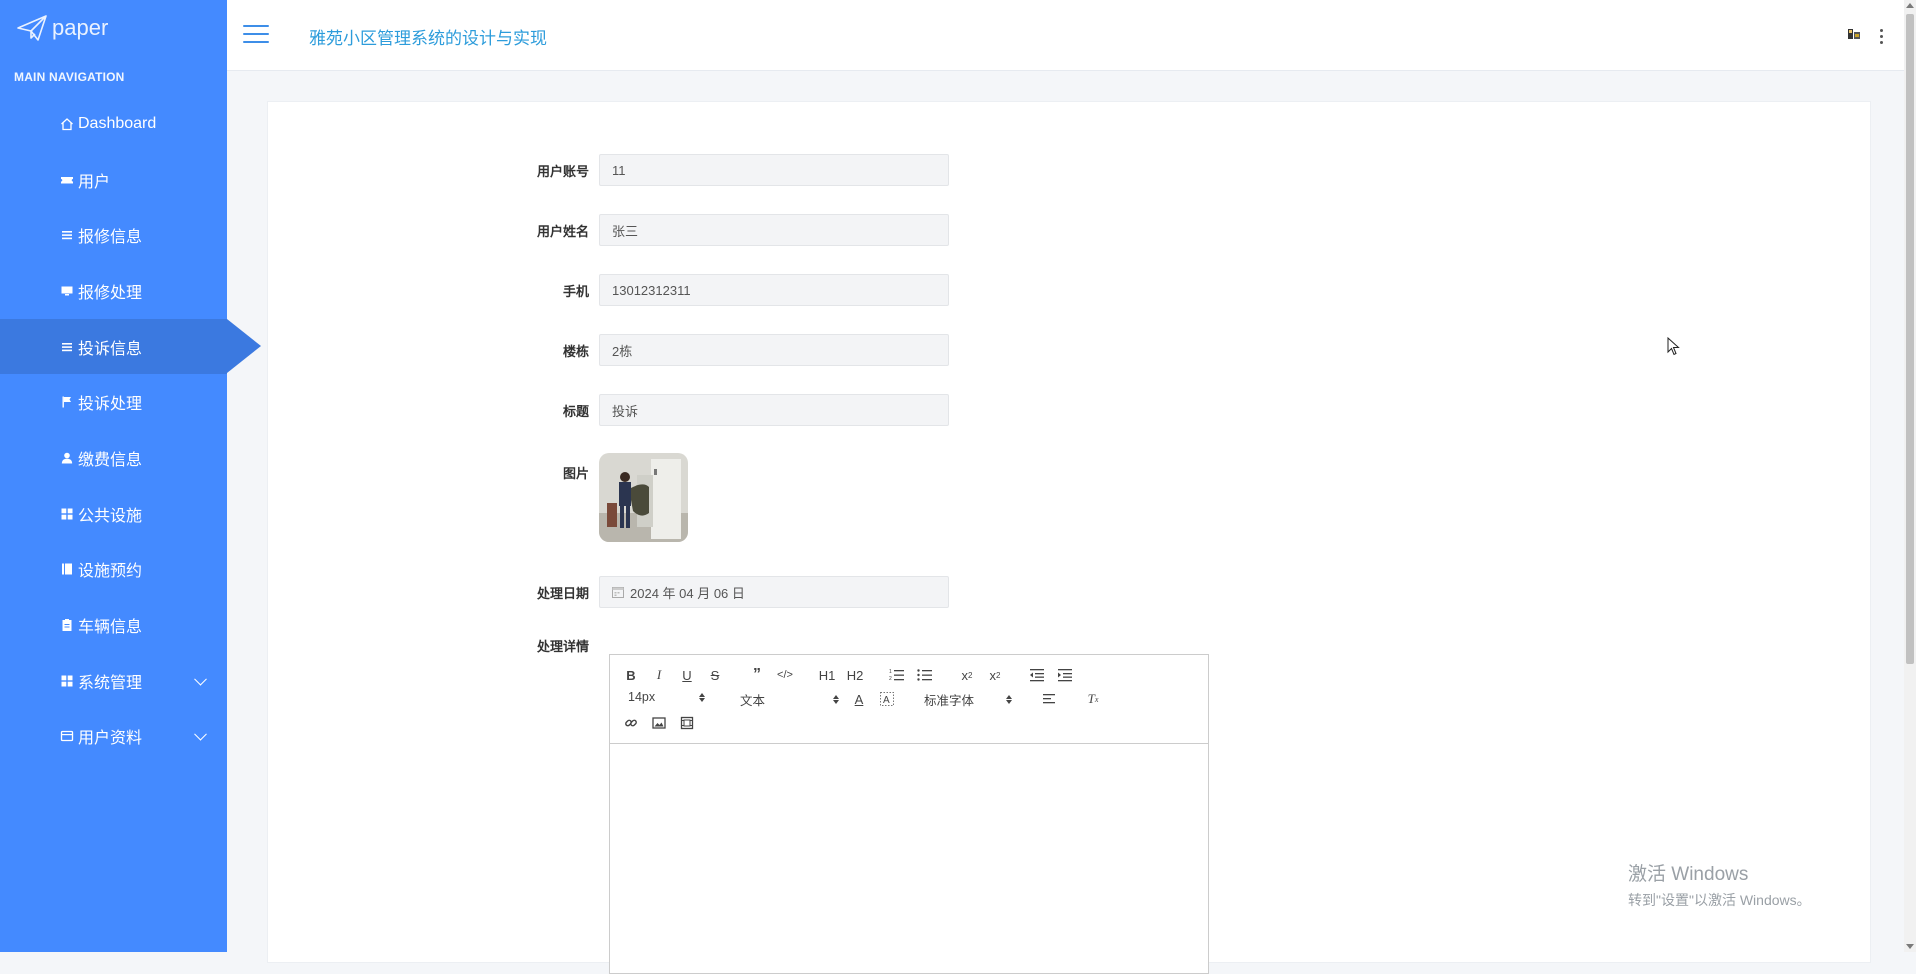 This screenshot has width=1916, height=974. What do you see at coordinates (428, 38) in the screenshot?
I see `page-title: 雅苑小区管理系统的设计与实现` at bounding box center [428, 38].